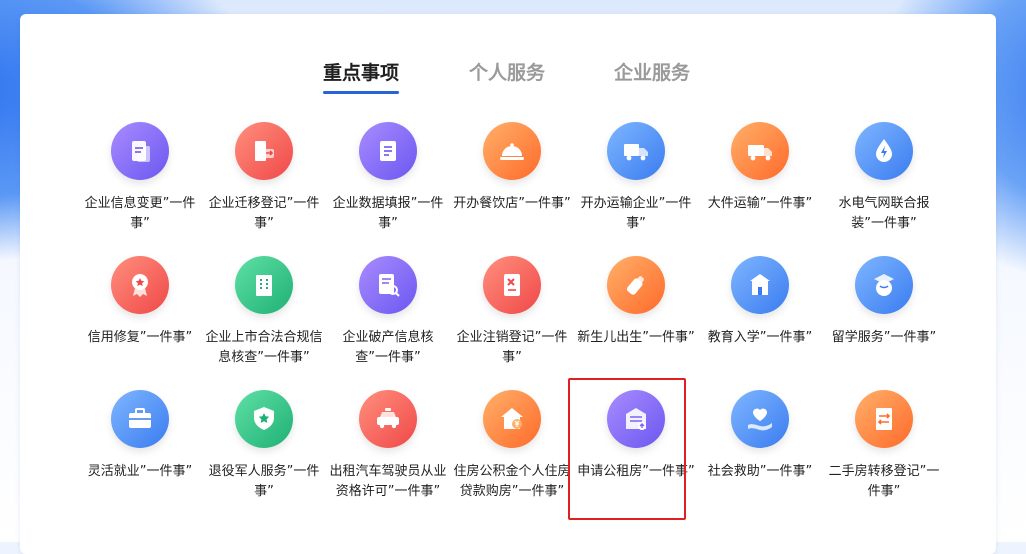 This screenshot has width=1026, height=554. Describe the element at coordinates (512, 203) in the screenshot. I see `service-item-label: 开办餐饮店”一件事”` at that location.